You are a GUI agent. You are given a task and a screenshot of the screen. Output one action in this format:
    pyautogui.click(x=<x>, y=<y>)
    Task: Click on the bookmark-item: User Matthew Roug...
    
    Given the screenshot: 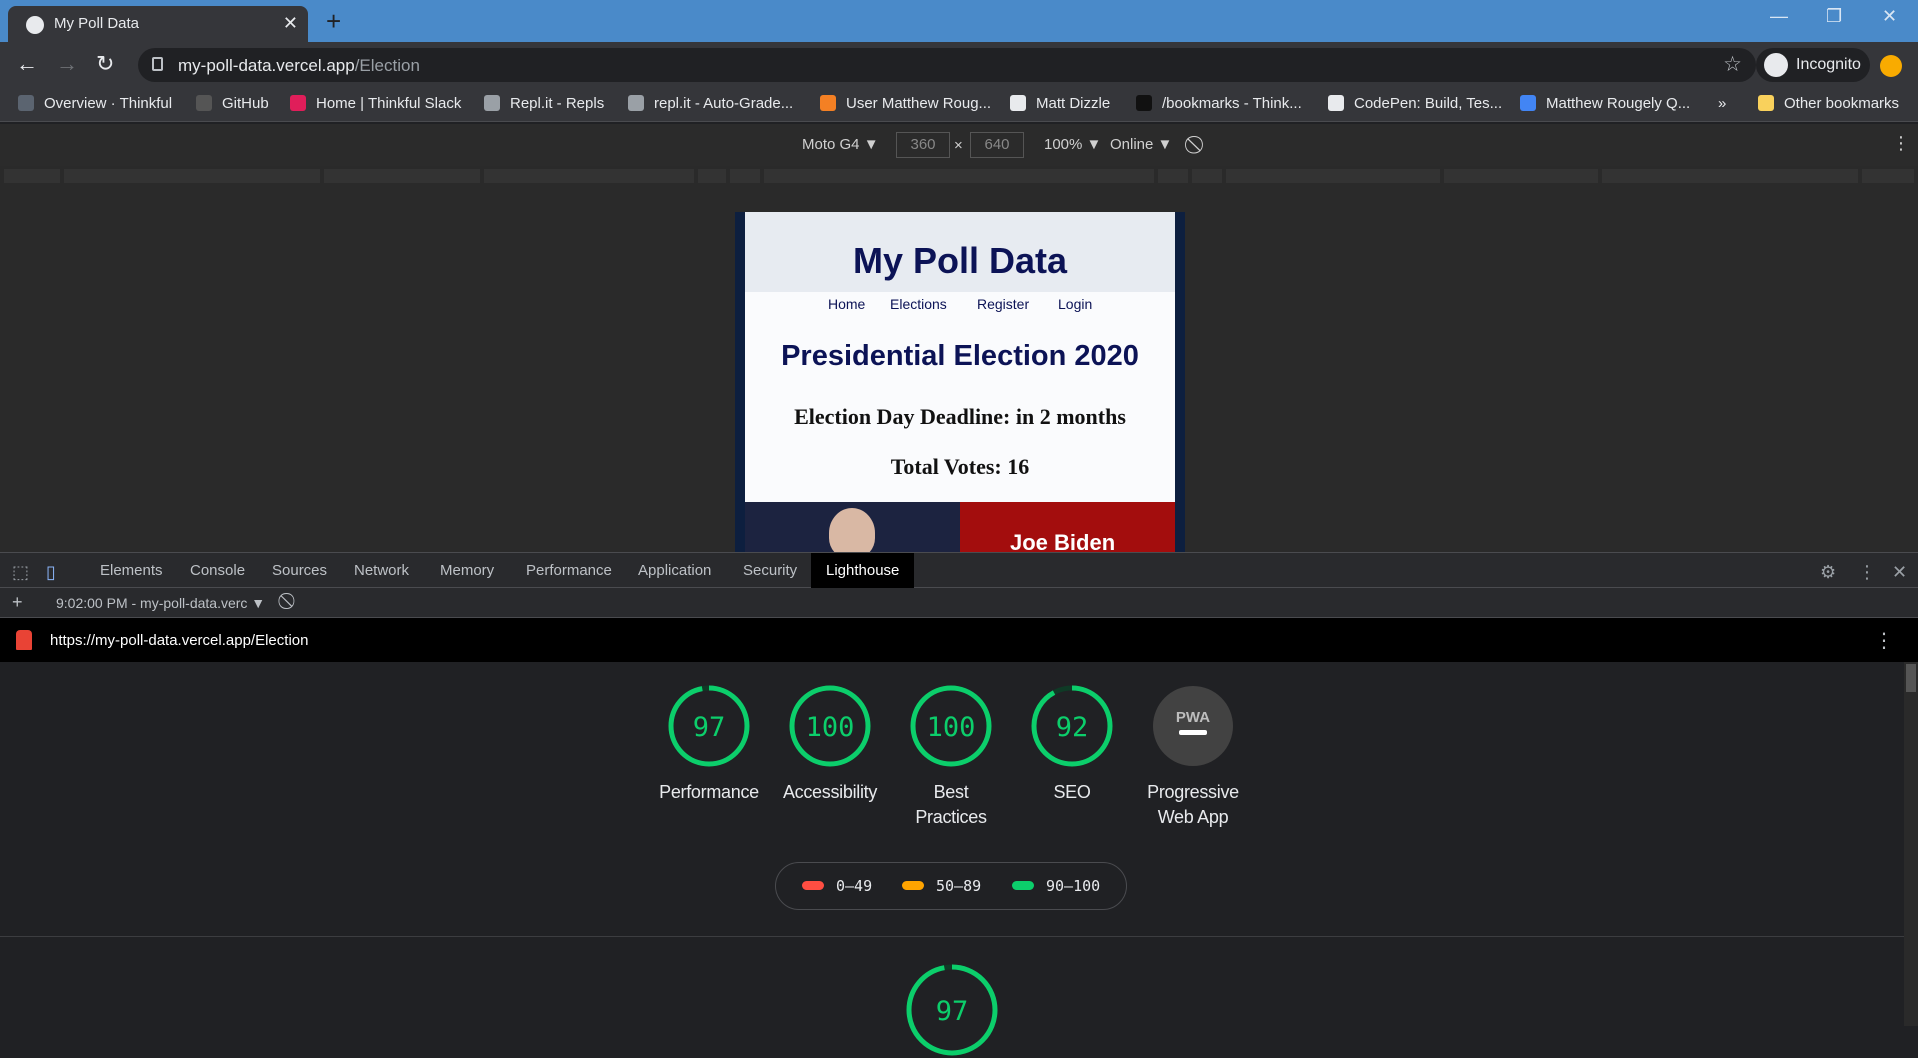 What is the action you would take?
    pyautogui.click(x=905, y=103)
    